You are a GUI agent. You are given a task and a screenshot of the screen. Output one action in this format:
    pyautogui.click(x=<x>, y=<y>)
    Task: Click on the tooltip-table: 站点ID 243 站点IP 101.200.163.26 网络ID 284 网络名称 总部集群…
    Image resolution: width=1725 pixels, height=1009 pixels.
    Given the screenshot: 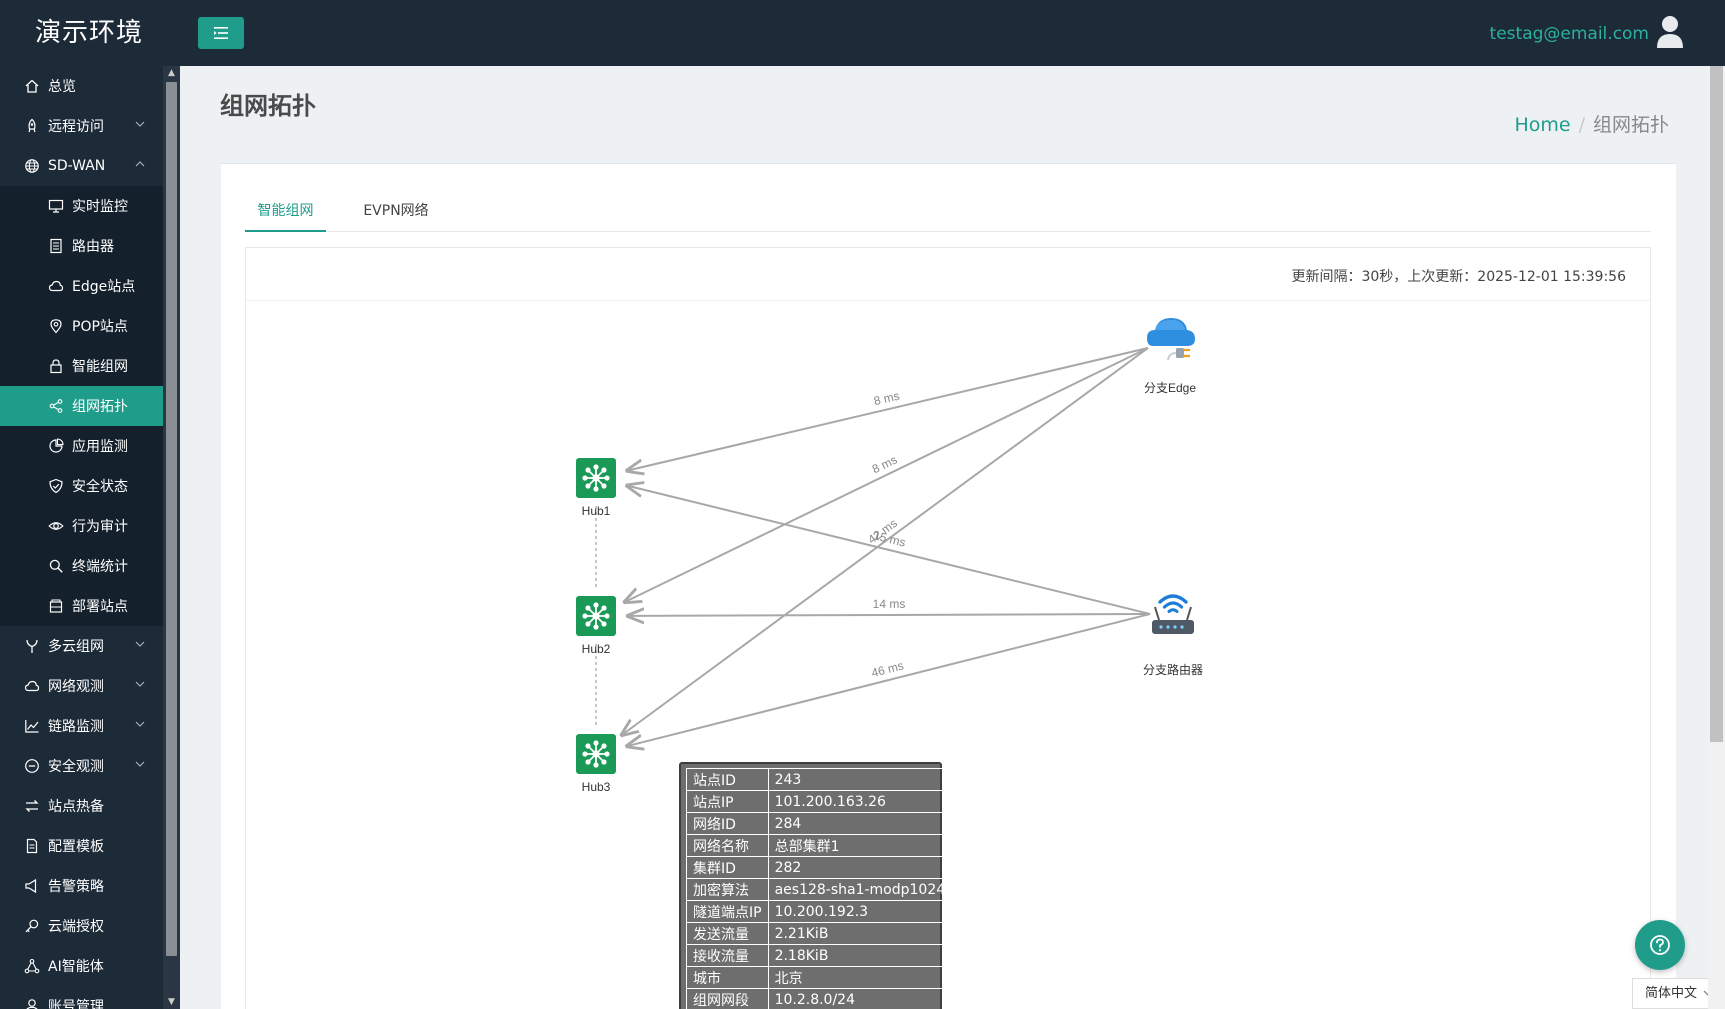 What is the action you would take?
    pyautogui.click(x=819, y=888)
    